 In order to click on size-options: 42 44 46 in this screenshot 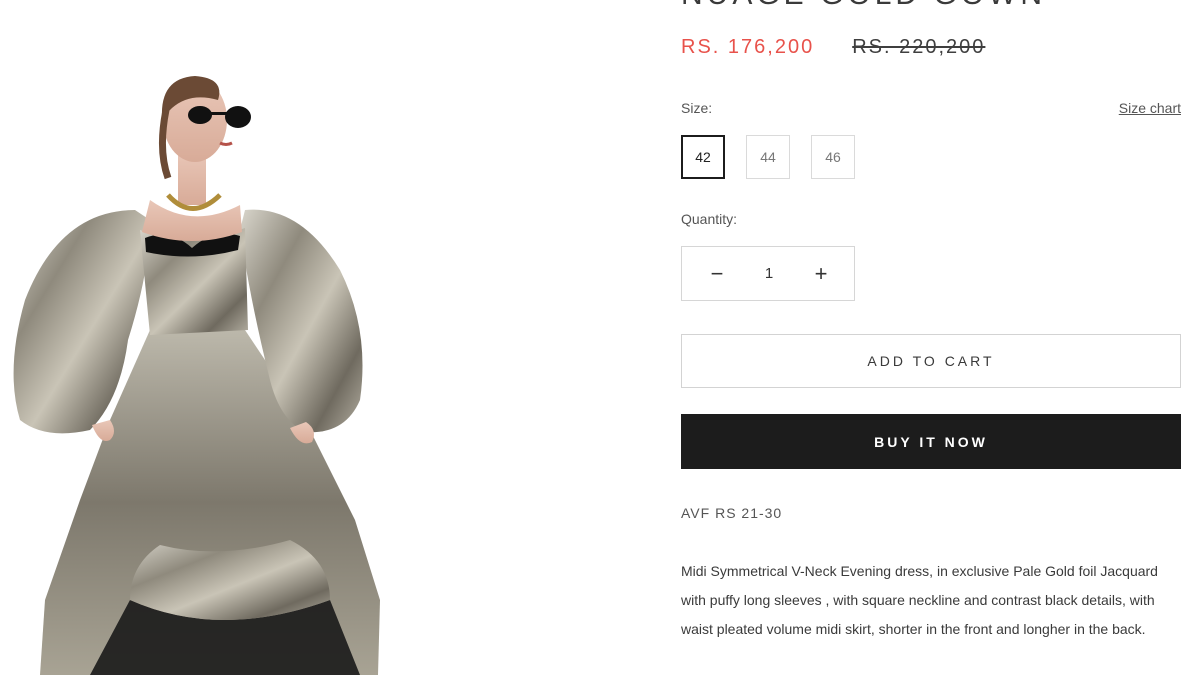, I will do `click(768, 157)`.